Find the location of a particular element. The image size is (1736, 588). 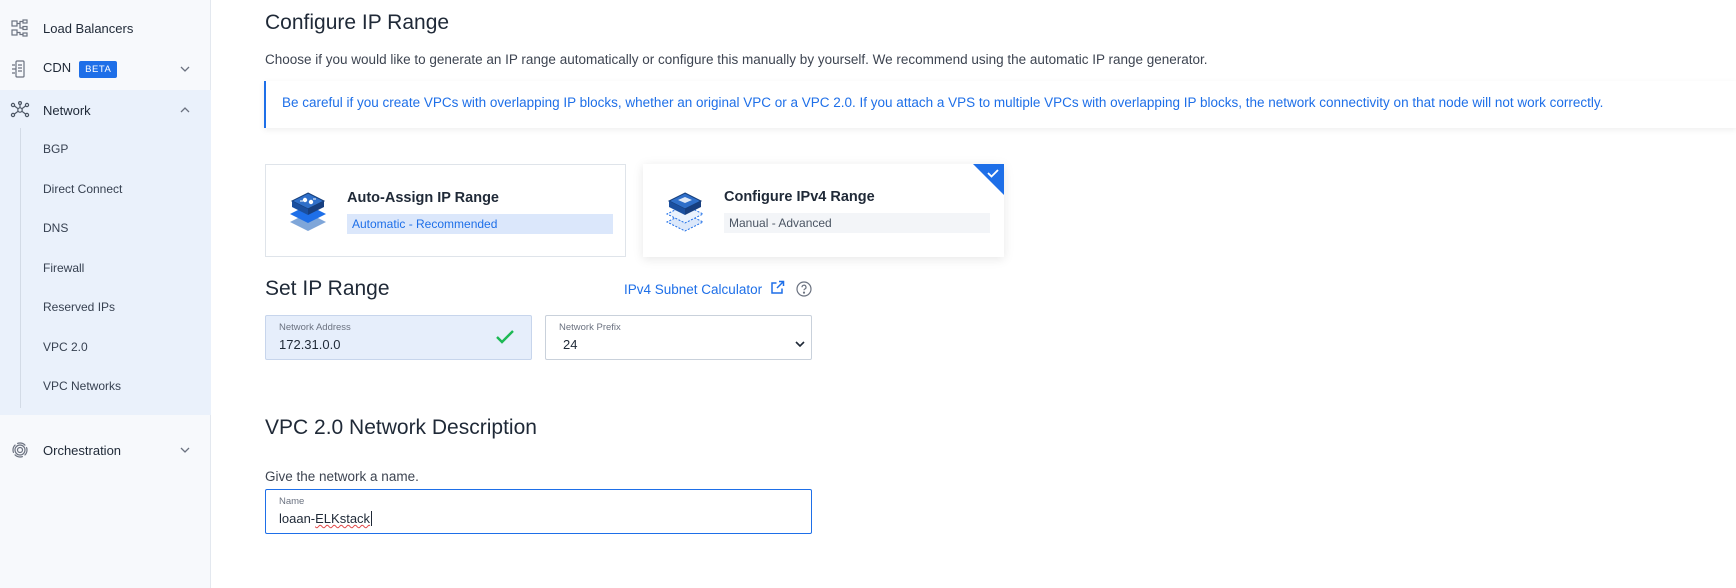

sidebar-subitem-bgp: BGP is located at coordinates (55, 149).